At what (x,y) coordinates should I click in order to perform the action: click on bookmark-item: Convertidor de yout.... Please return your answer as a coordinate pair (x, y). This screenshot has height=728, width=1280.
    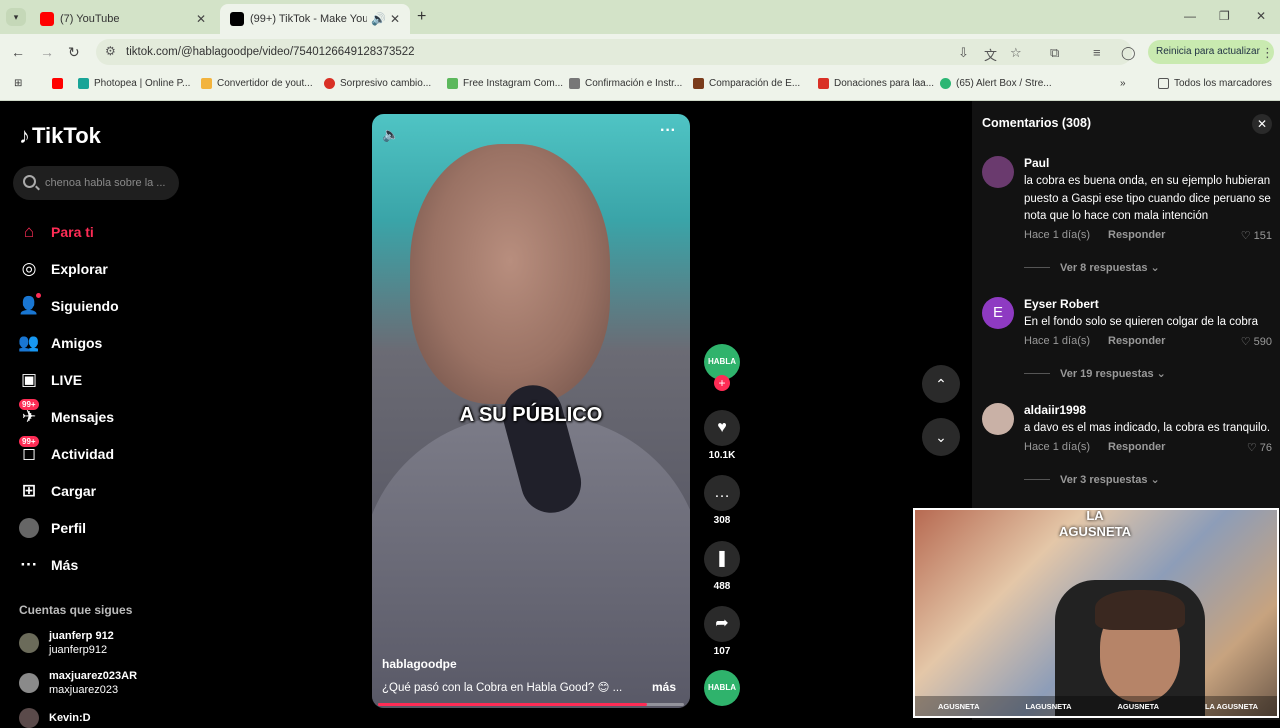
    Looking at the image, I should click on (257, 83).